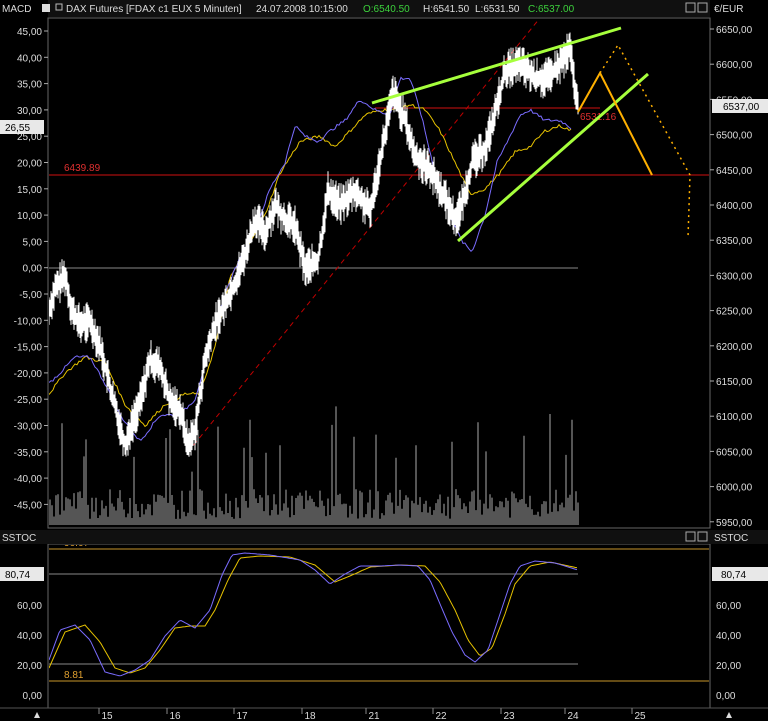 This screenshot has height=721, width=768. What do you see at coordinates (731, 538) in the screenshot?
I see `stoch-right-label: SSTOC` at bounding box center [731, 538].